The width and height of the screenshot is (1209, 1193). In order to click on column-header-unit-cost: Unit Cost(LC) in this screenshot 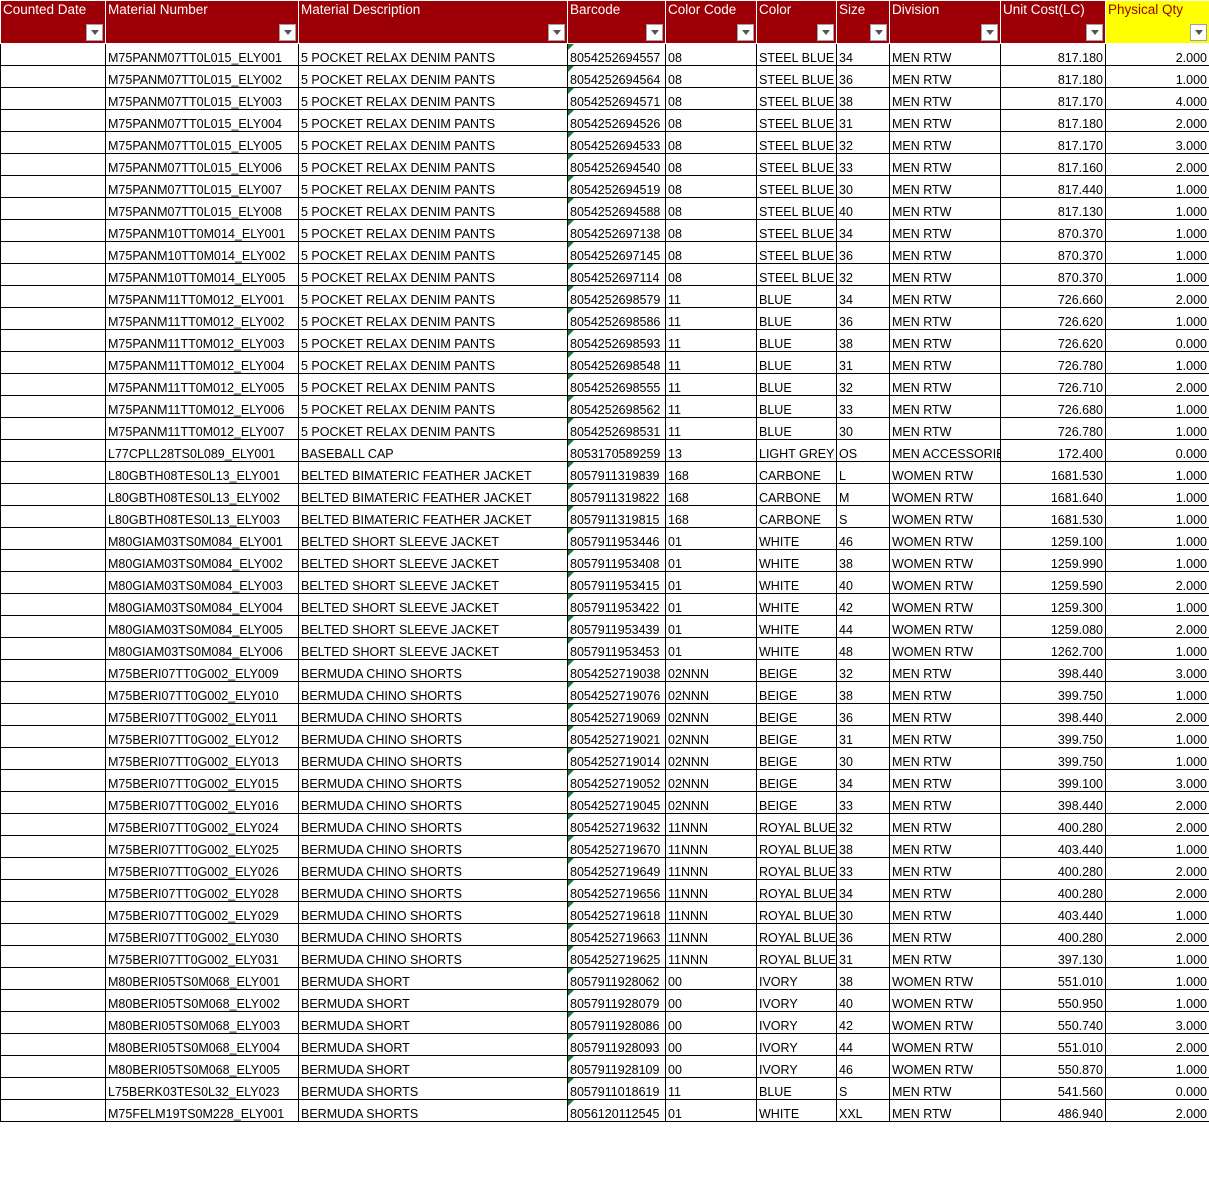, I will do `click(1053, 22)`.